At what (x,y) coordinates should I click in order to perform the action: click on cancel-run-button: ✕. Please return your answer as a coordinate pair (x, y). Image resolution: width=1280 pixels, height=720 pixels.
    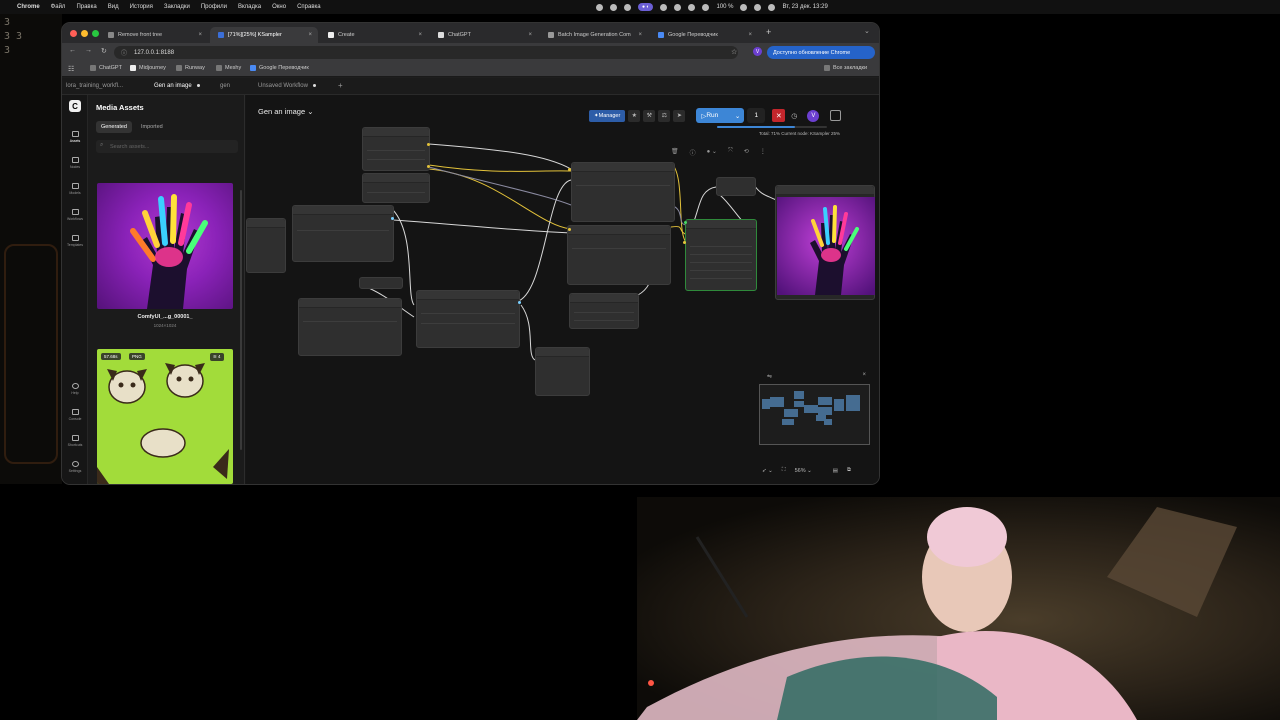
    Looking at the image, I should click on (779, 115).